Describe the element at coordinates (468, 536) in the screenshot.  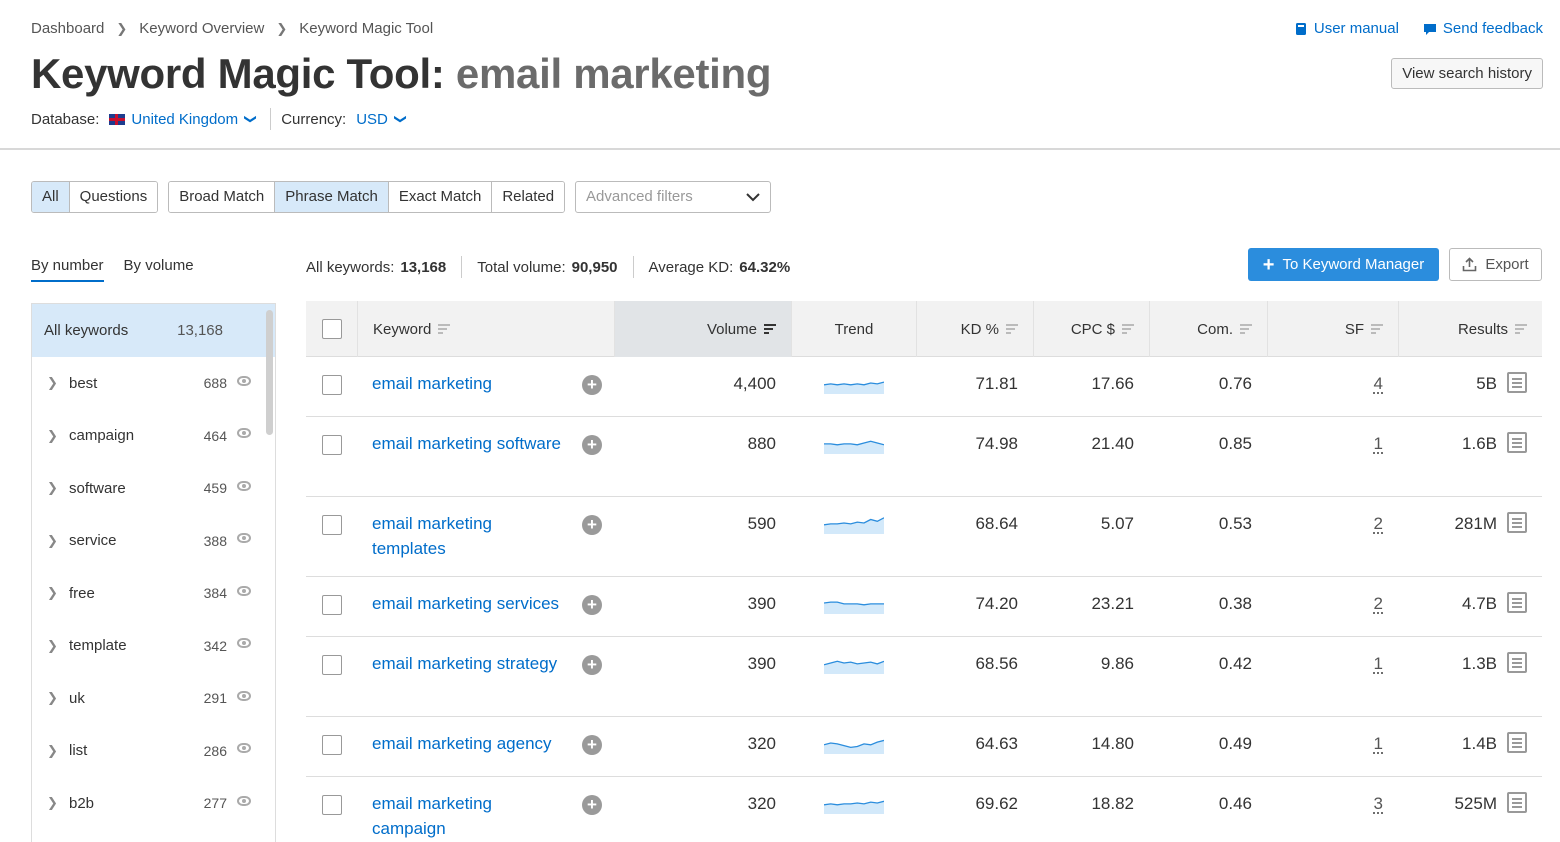
I see `keyword-link: email marketing templates` at that location.